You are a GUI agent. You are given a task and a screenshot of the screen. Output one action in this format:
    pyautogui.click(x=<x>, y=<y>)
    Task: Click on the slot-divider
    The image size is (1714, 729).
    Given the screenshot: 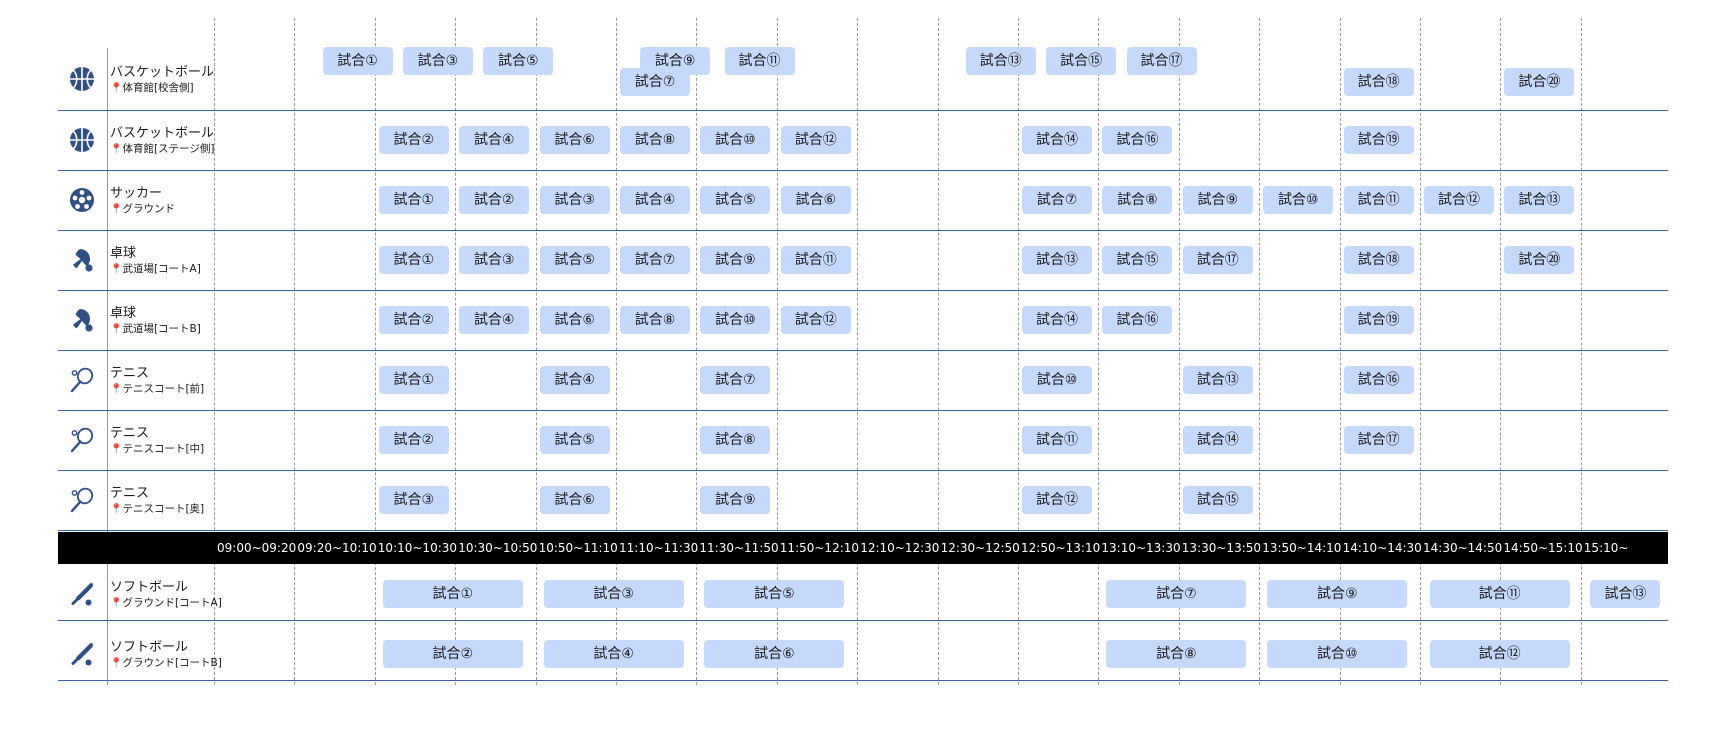 What is the action you would take?
    pyautogui.click(x=1260, y=351)
    